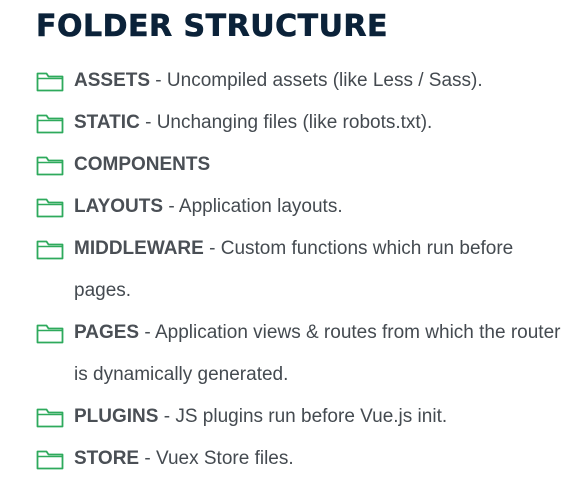 Image resolution: width=577 pixels, height=486 pixels. What do you see at coordinates (139, 248) in the screenshot?
I see `folder-name: MIDDLEWARE` at bounding box center [139, 248].